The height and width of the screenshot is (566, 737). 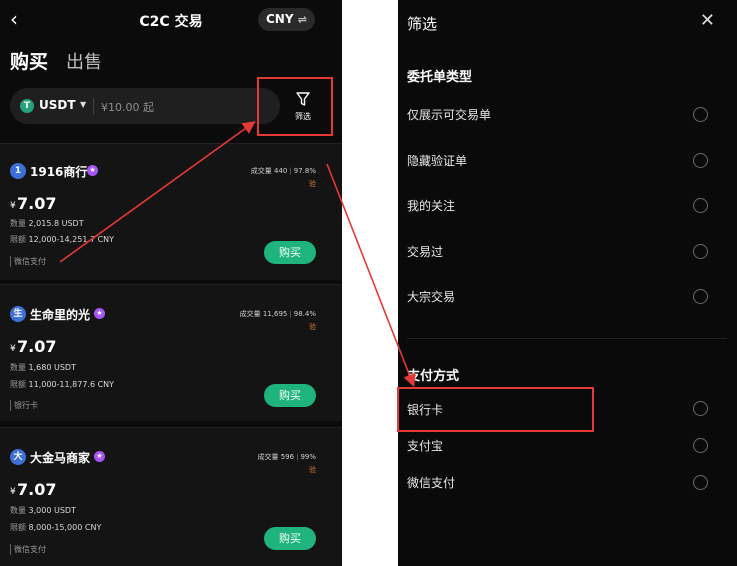 I want to click on coin-selector: USDT, so click(x=57, y=105).